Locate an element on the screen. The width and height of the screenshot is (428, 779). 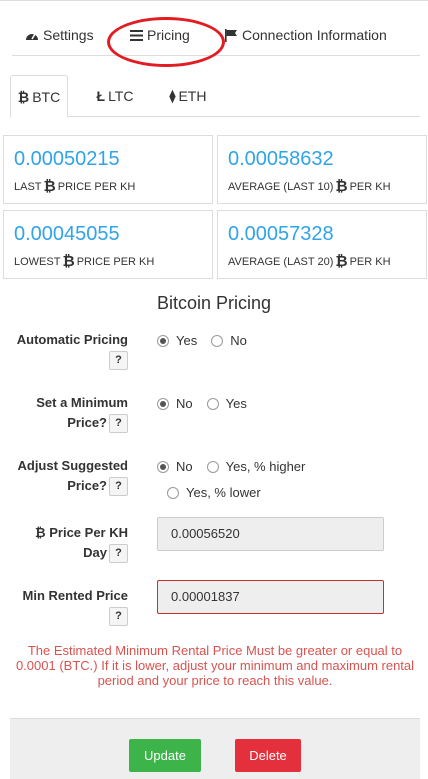
ethereum-icon: ⧫ is located at coordinates (172, 96).